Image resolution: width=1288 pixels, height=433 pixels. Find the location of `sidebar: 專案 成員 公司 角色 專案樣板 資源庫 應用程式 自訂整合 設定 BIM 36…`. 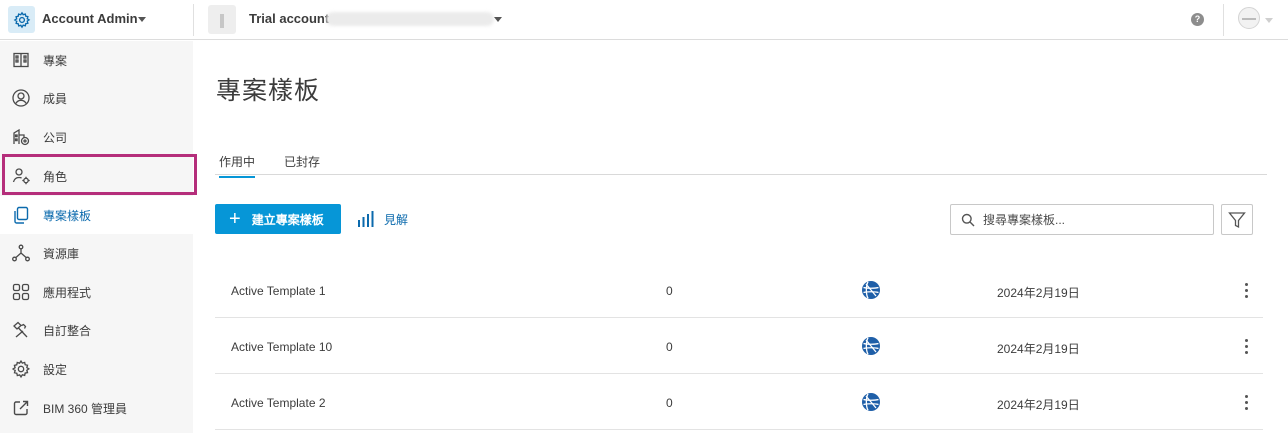

sidebar: 專案 成員 公司 角色 專案樣板 資源庫 應用程式 自訂整合 設定 BIM 36… is located at coordinates (96, 237).